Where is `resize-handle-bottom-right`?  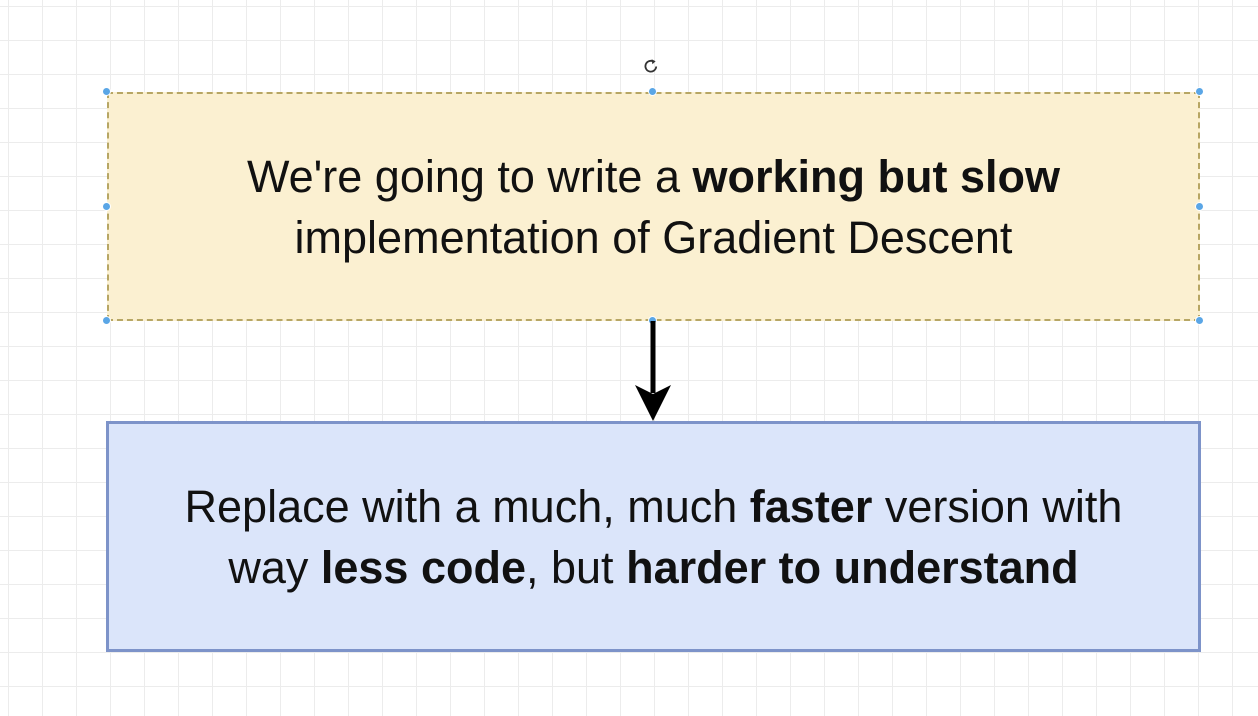
resize-handle-bottom-right is located at coordinates (1199, 320).